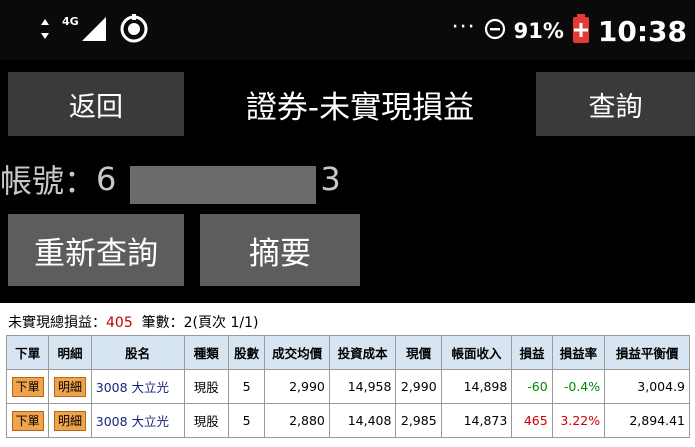  Describe the element at coordinates (106, 179) in the screenshot. I see `account-number-prefix: 6` at that location.